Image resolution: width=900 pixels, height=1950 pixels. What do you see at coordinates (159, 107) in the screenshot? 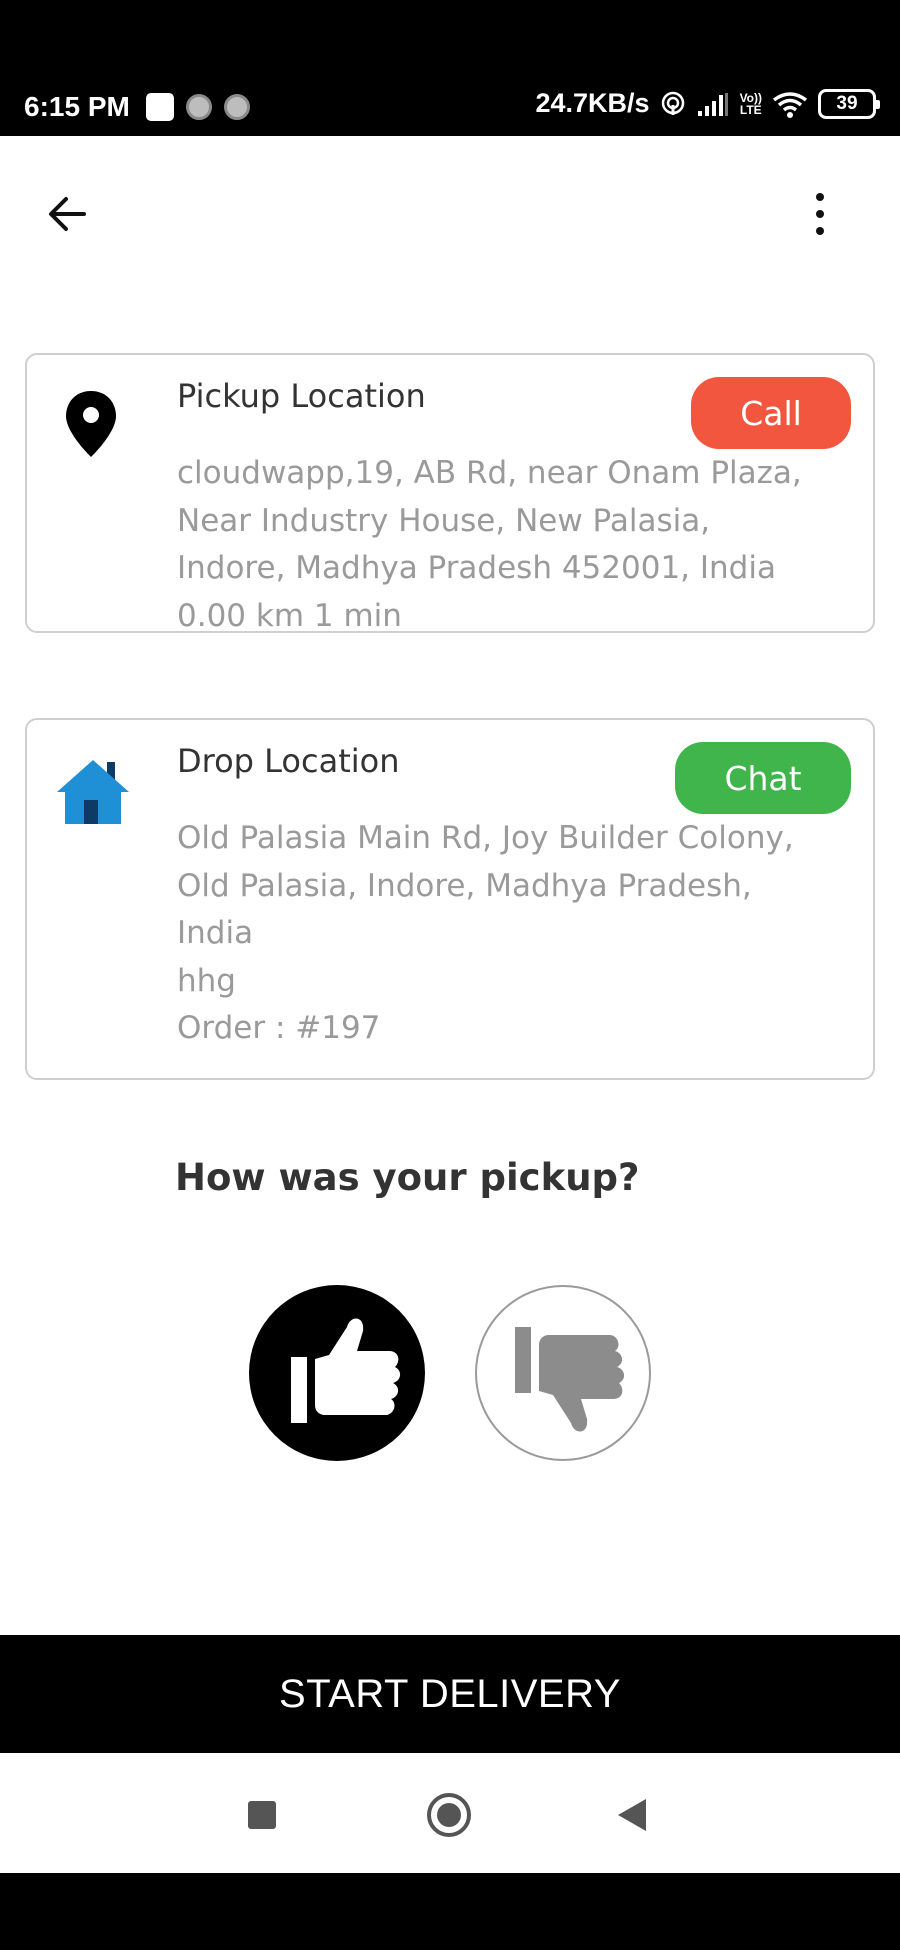
I see `notification-app-icon` at bounding box center [159, 107].